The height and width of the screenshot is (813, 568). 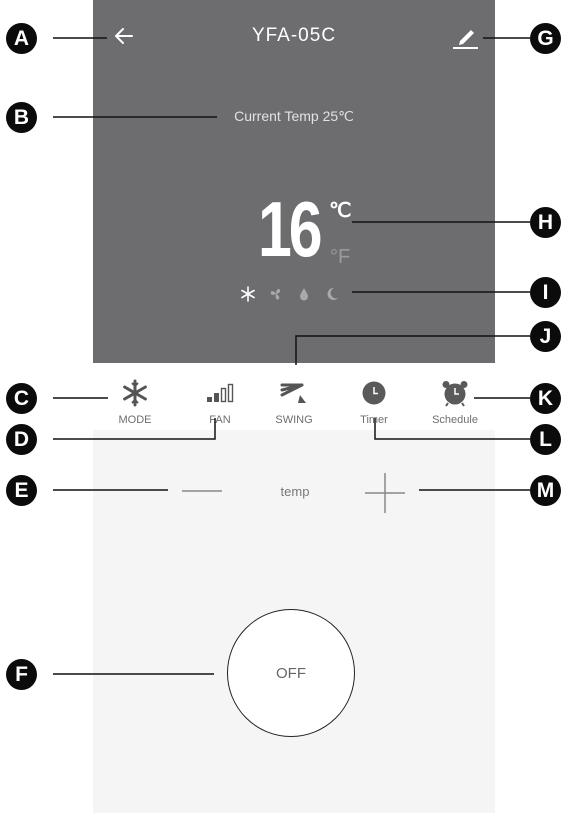 What do you see at coordinates (276, 294) in the screenshot?
I see `fan-icon` at bounding box center [276, 294].